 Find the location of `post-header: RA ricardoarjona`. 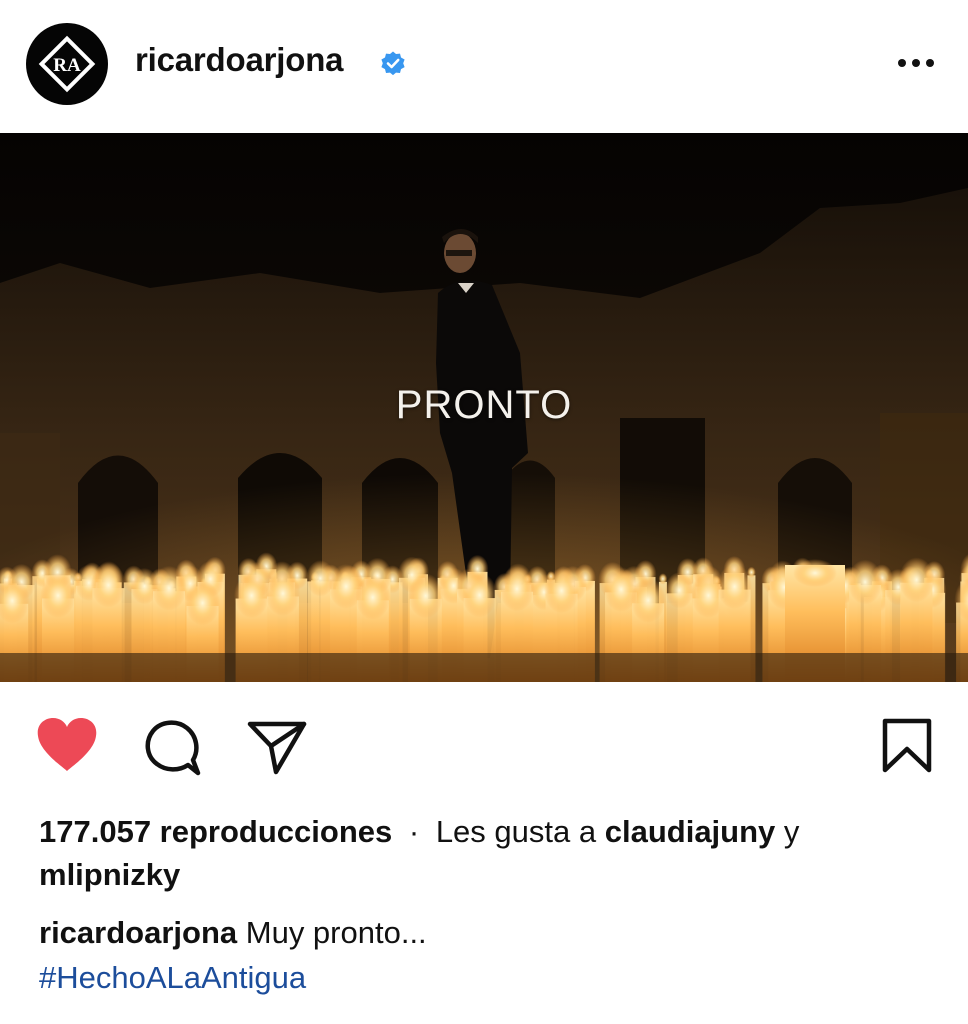

post-header: RA ricardoarjona is located at coordinates (484, 66).